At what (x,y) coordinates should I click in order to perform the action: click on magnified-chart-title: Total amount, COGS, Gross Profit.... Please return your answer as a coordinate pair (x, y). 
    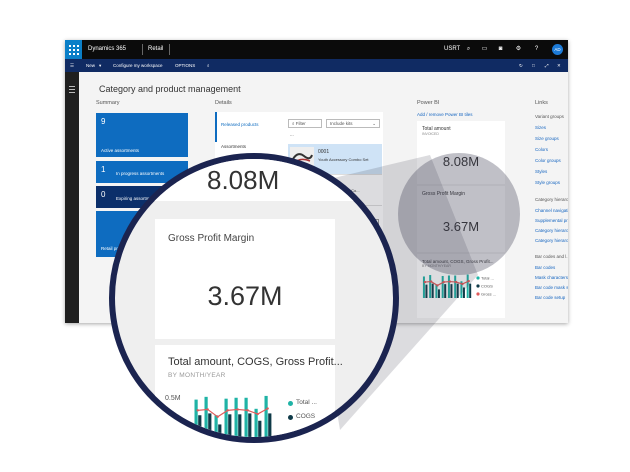
    Looking at the image, I should click on (255, 362).